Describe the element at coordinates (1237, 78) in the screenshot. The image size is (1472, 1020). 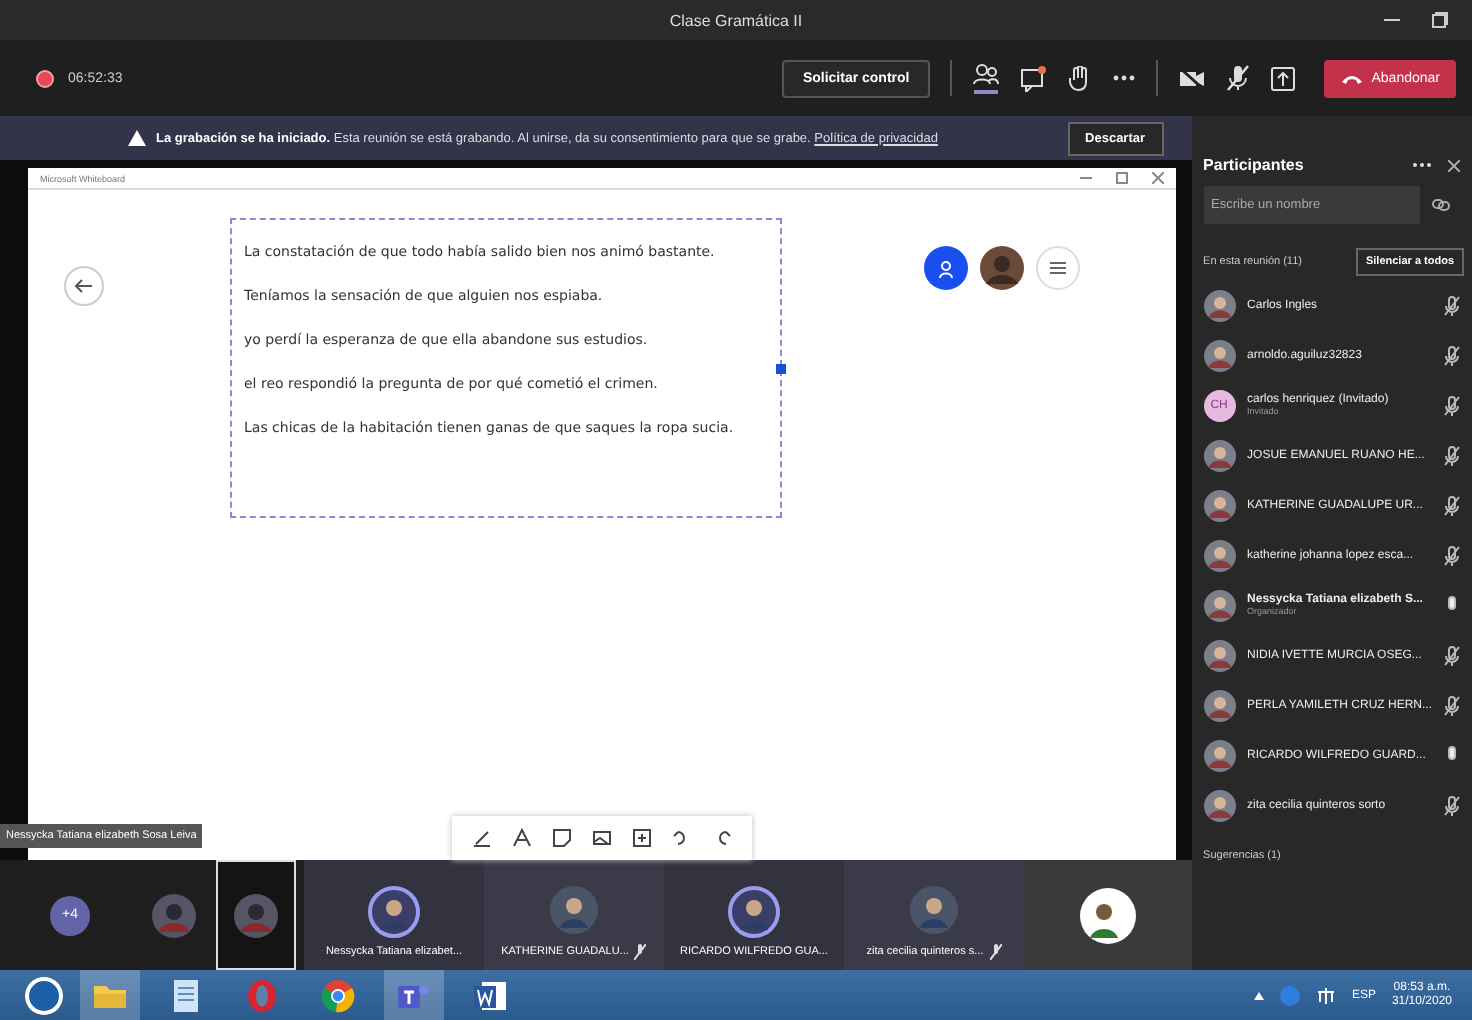
I see `mic-off-icon` at that location.